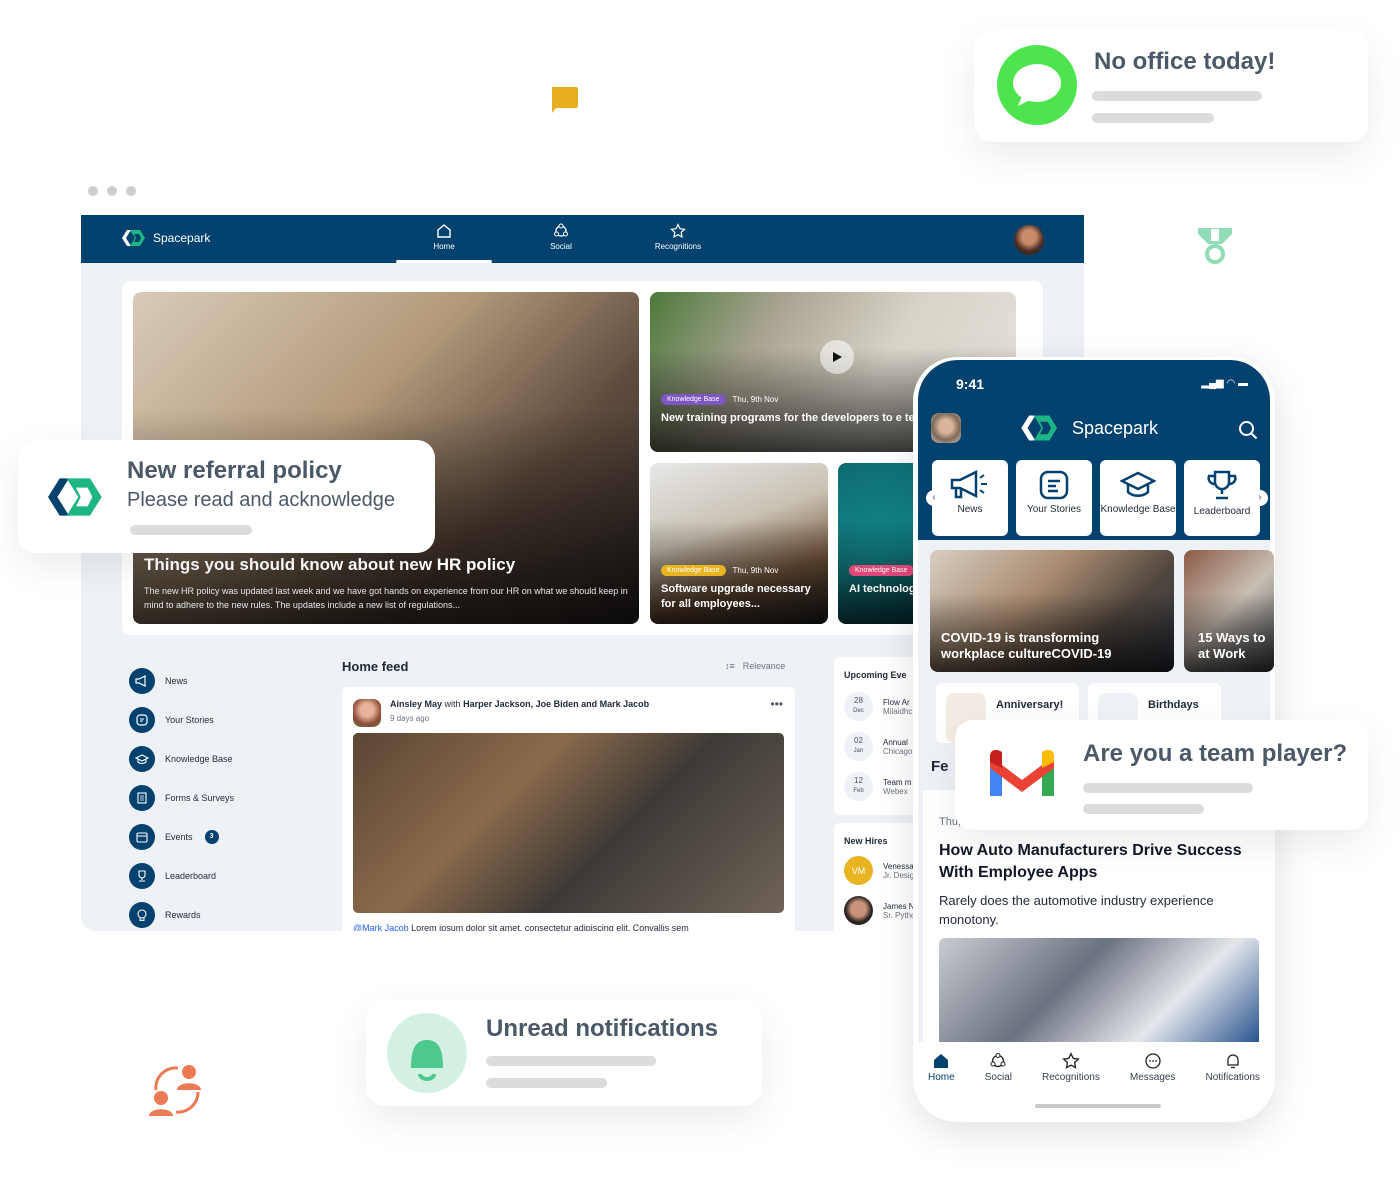  Describe the element at coordinates (1232, 645) in the screenshot. I see `story-title: 15 Ways to at Work` at that location.